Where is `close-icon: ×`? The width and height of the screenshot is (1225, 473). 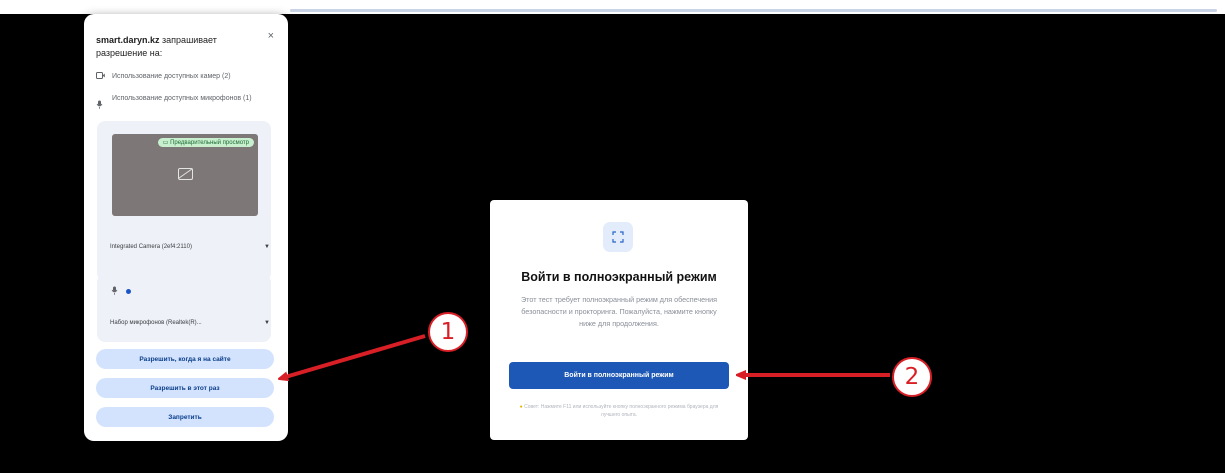 close-icon: × is located at coordinates (271, 36).